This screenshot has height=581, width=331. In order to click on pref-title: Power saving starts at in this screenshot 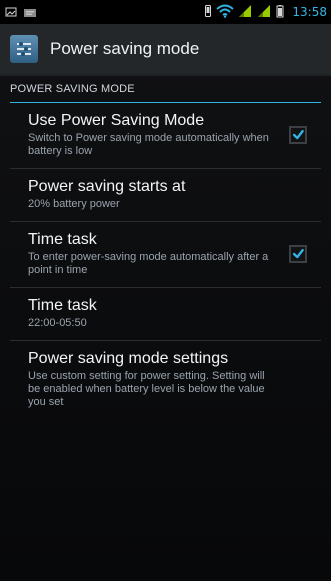, I will do `click(107, 186)`.